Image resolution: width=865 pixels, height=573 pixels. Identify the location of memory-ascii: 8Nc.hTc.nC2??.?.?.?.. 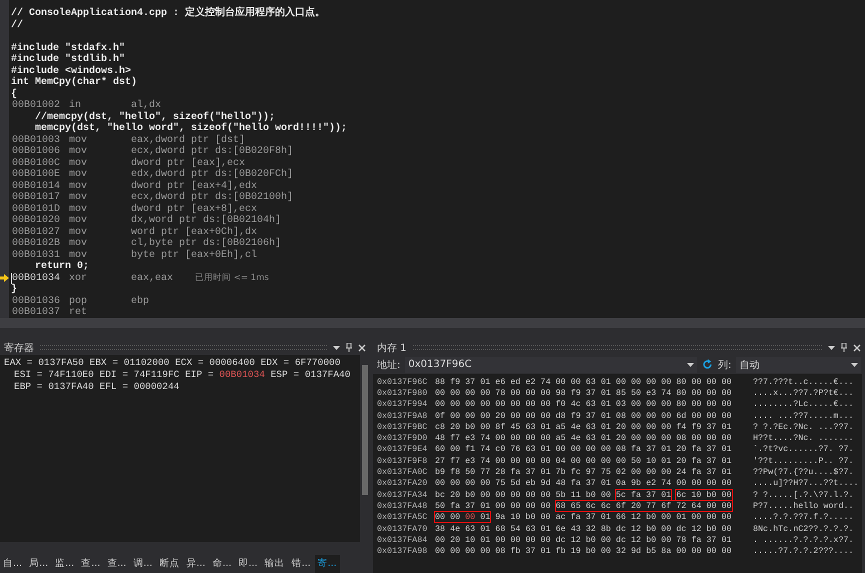
(803, 529).